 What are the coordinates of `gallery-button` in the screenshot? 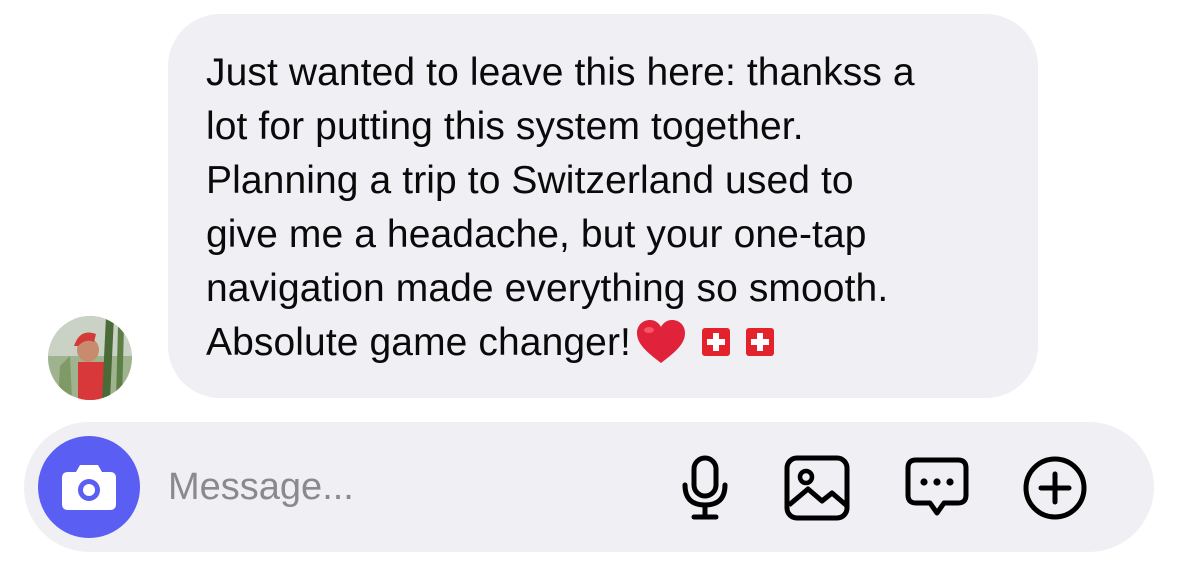 It's located at (817, 488).